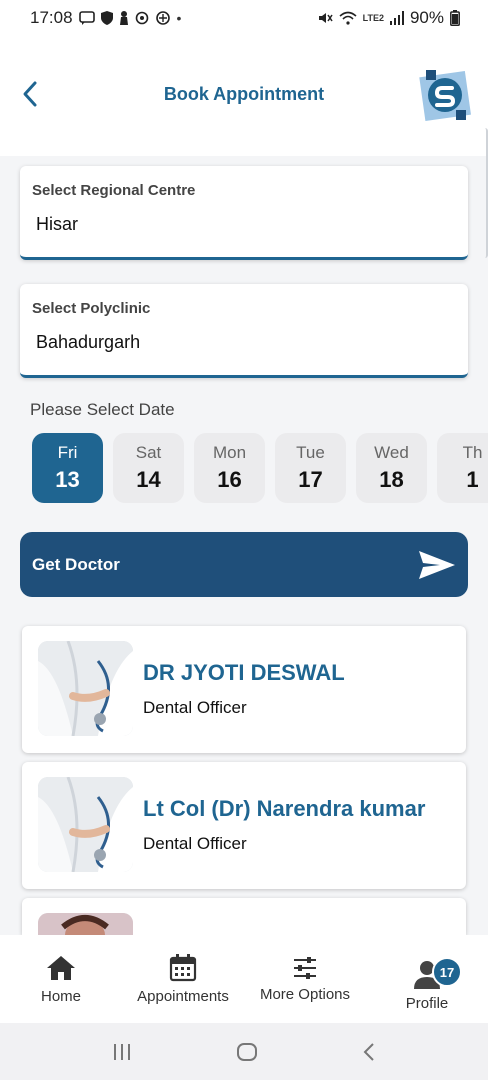  What do you see at coordinates (305, 967) in the screenshot?
I see `sliders-icon` at bounding box center [305, 967].